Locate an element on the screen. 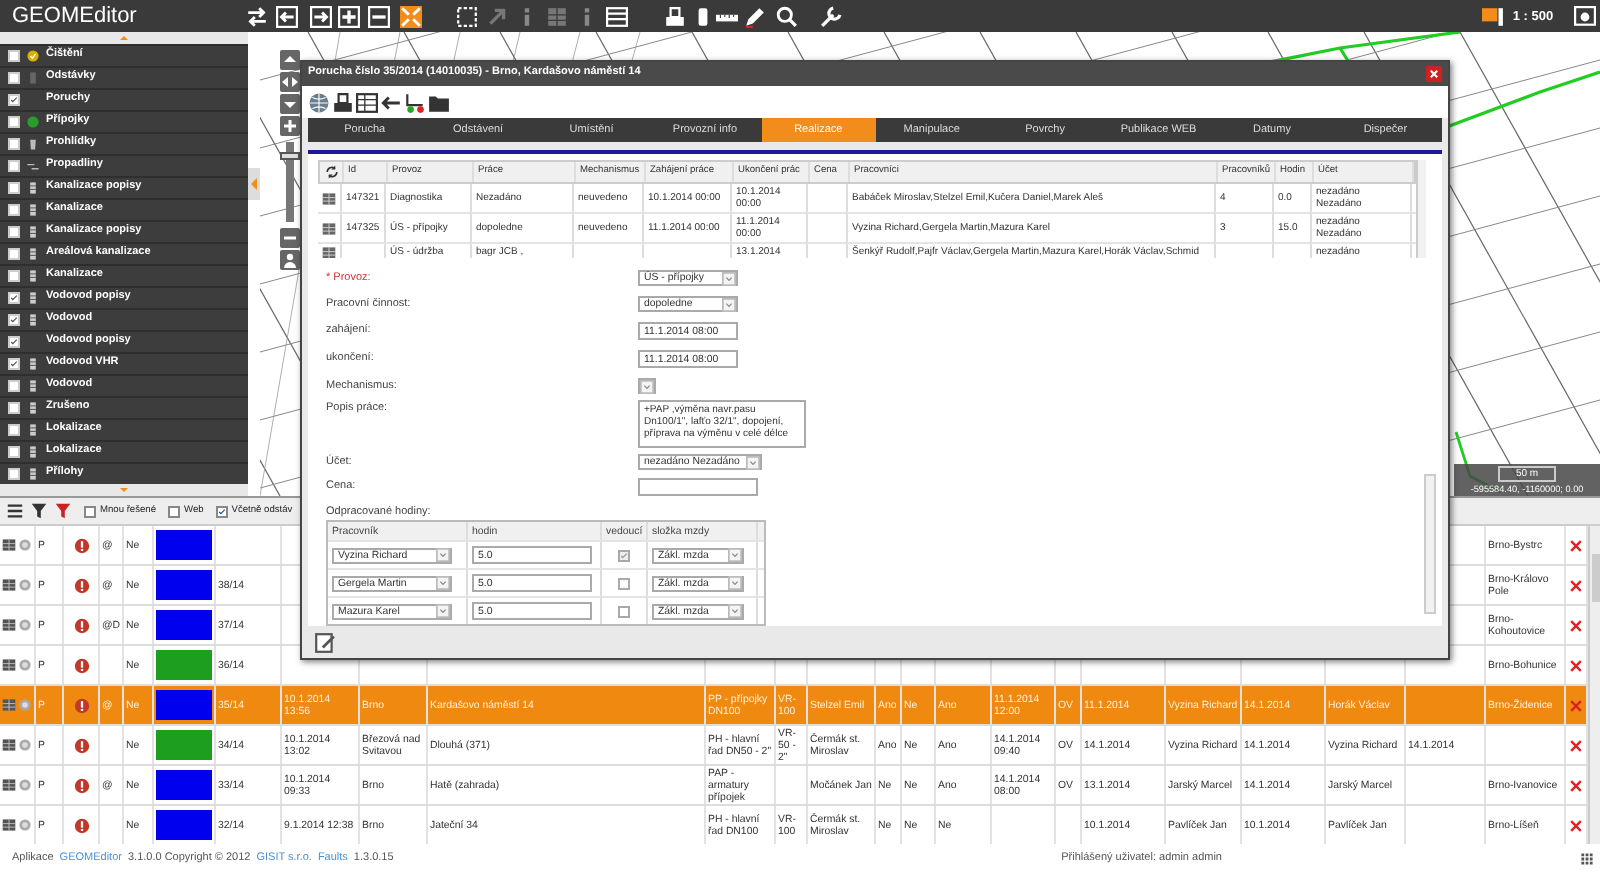  person-icon is located at coordinates (290, 260).